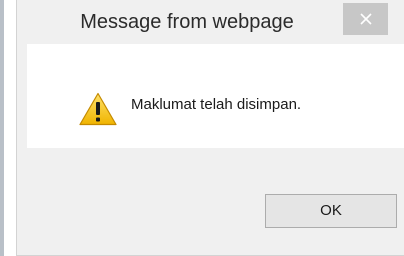  Describe the element at coordinates (98, 109) in the screenshot. I see `warning-icon` at that location.